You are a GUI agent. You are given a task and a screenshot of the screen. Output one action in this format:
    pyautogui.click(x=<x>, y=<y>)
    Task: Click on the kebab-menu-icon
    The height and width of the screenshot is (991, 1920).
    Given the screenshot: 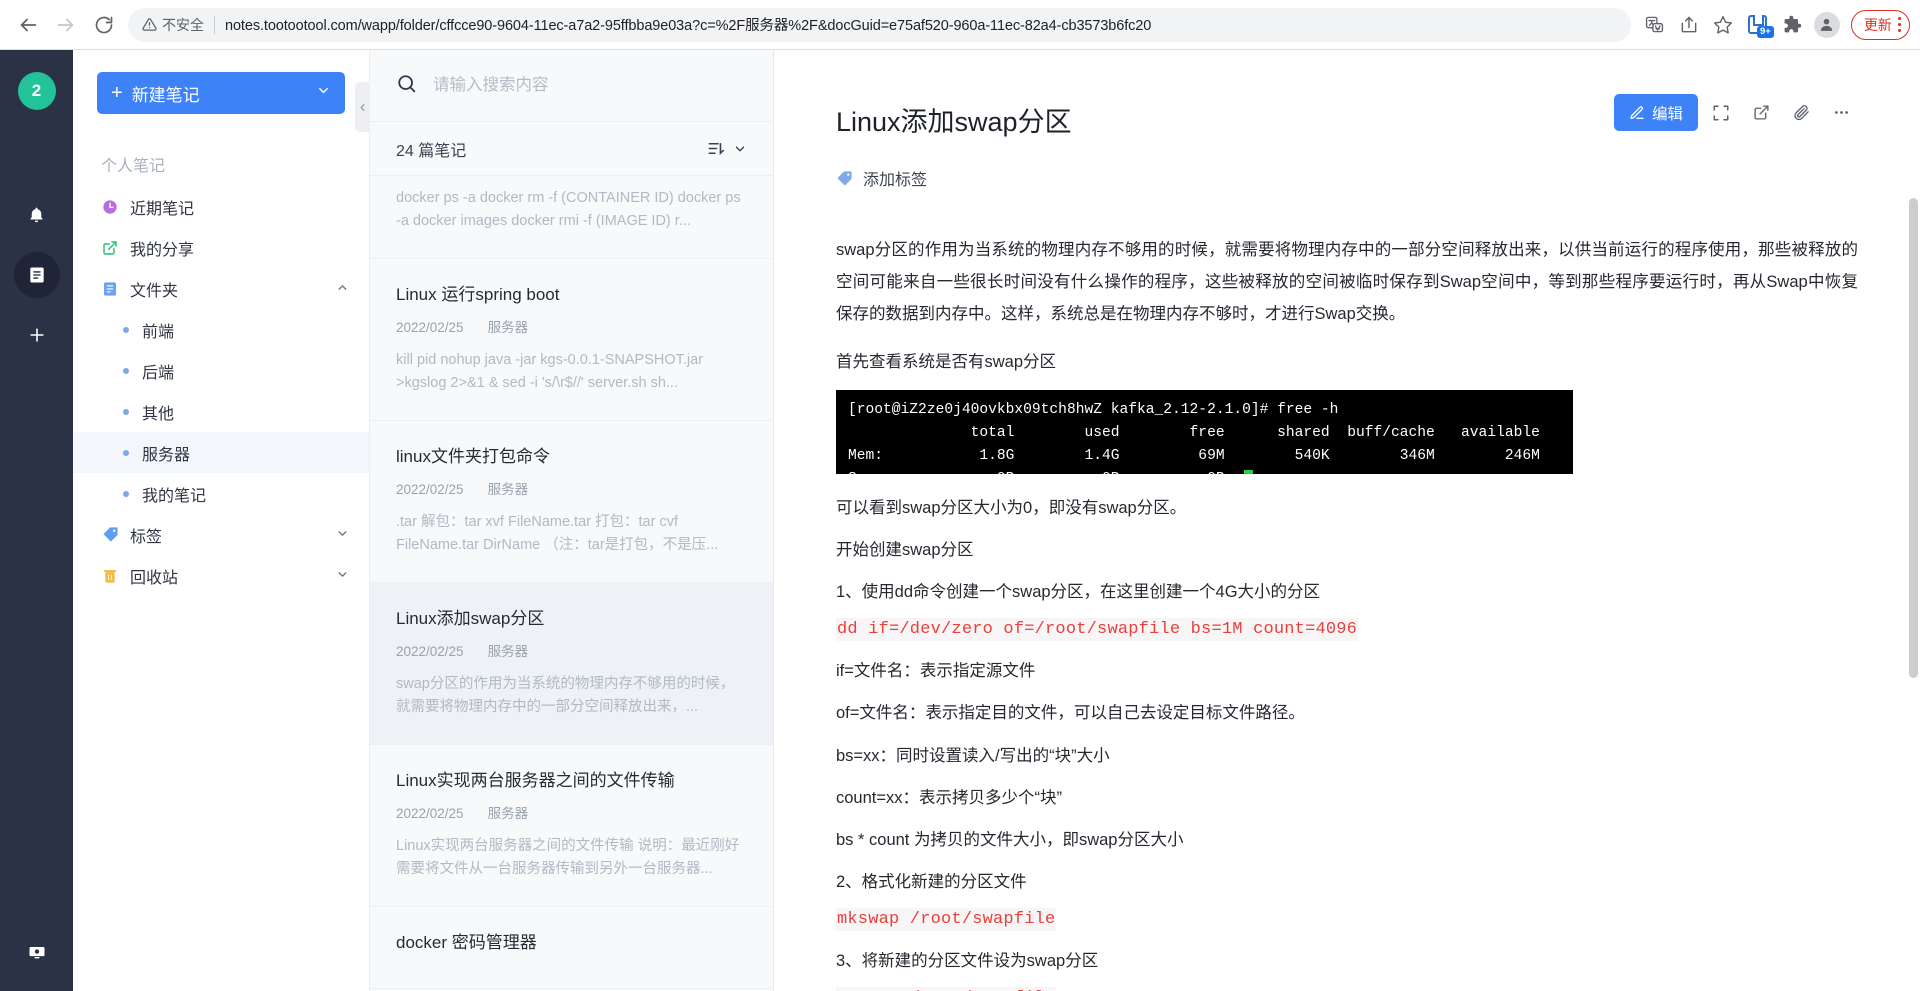 What is the action you would take?
    pyautogui.click(x=1899, y=24)
    